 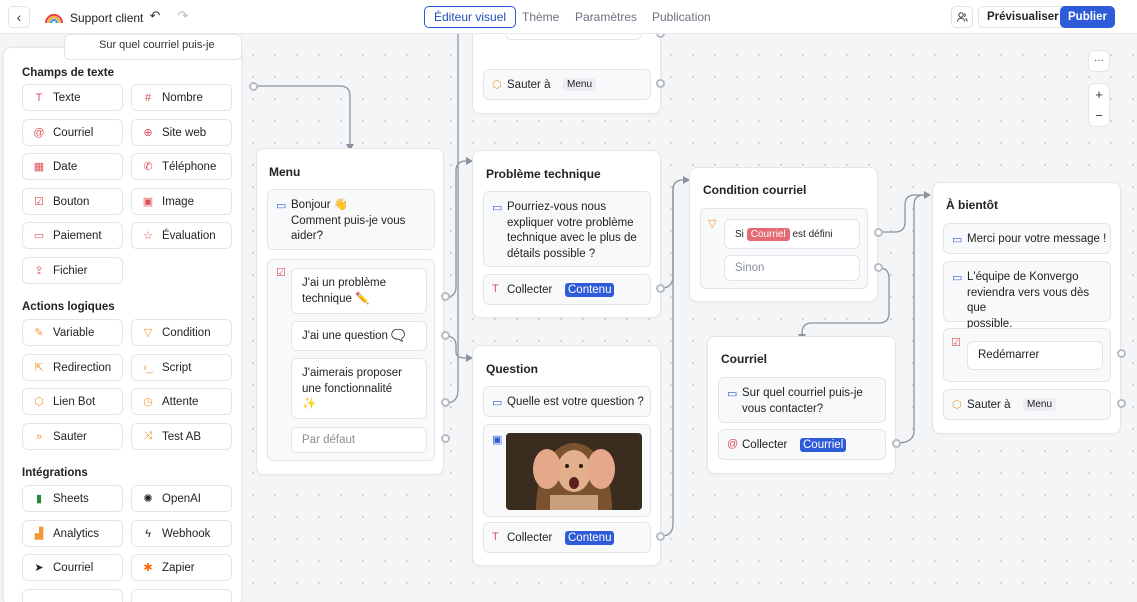 What do you see at coordinates (1099, 61) in the screenshot?
I see `canvas-menu-button: ···` at bounding box center [1099, 61].